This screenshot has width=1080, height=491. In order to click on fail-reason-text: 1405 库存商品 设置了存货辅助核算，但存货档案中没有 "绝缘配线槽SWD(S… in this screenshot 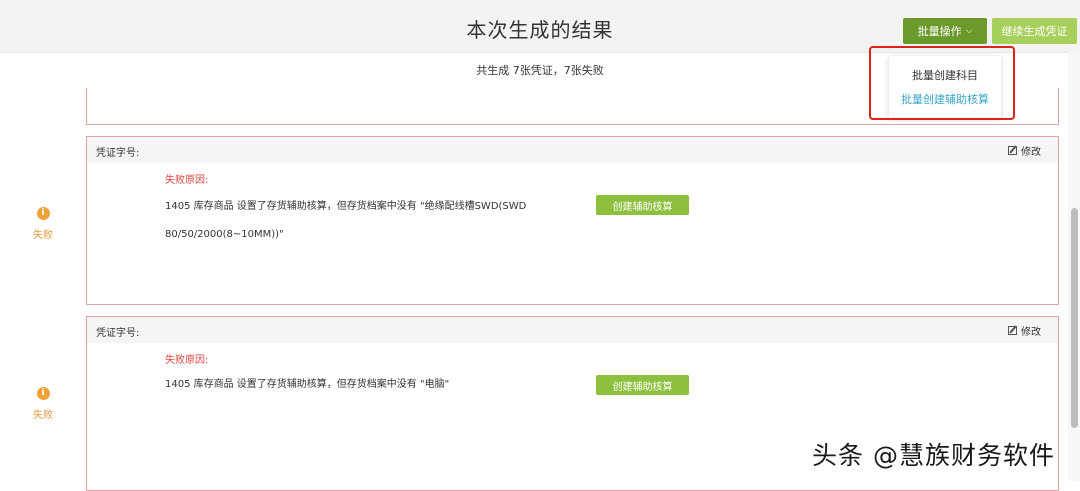, I will do `click(346, 206)`.